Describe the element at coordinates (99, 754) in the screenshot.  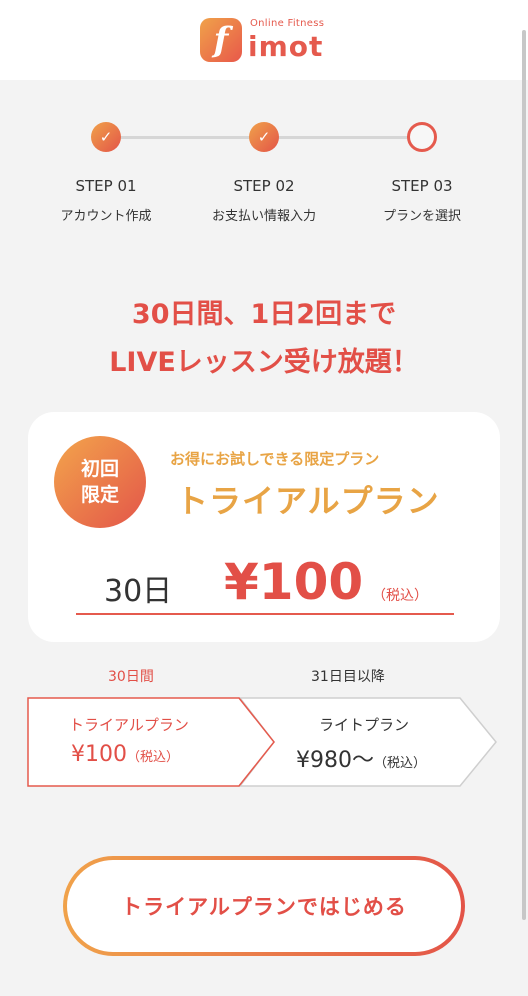
I see `trial-plan-price-value: ¥100` at that location.